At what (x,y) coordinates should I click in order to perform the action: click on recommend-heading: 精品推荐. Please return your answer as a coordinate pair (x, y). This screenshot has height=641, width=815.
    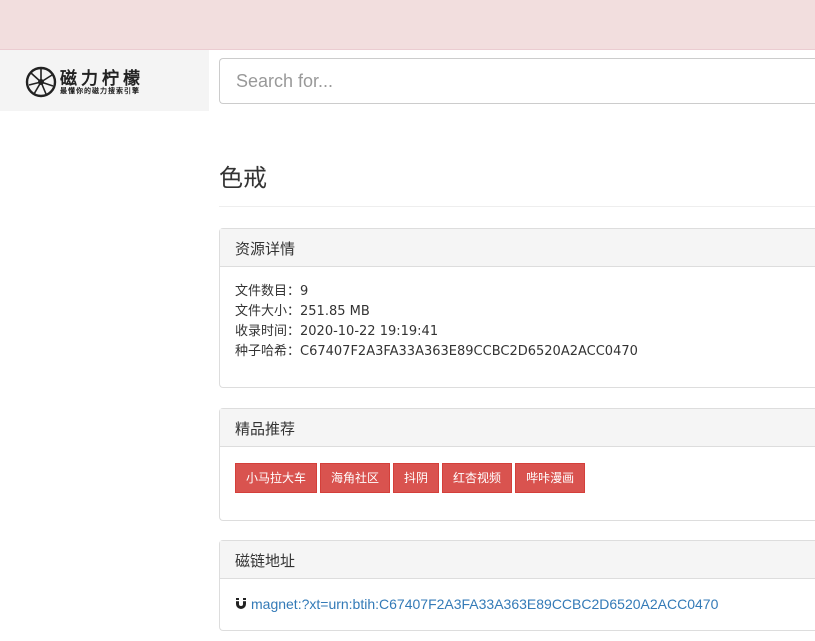
    Looking at the image, I should click on (517, 428).